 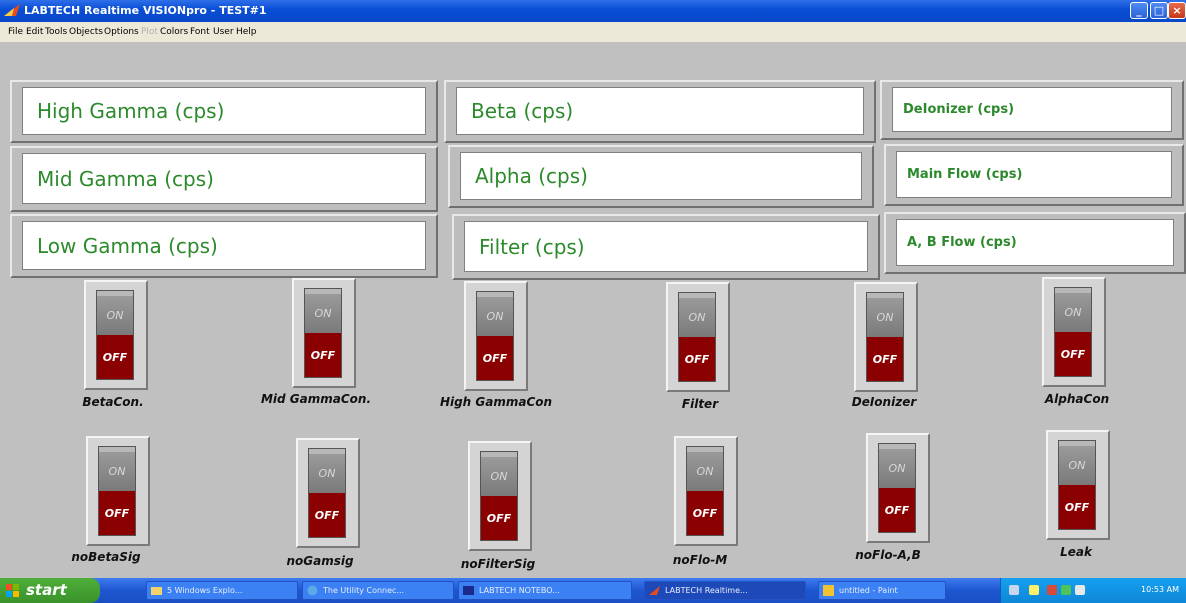 What do you see at coordinates (1052, 590) in the screenshot?
I see `volume-icon` at bounding box center [1052, 590].